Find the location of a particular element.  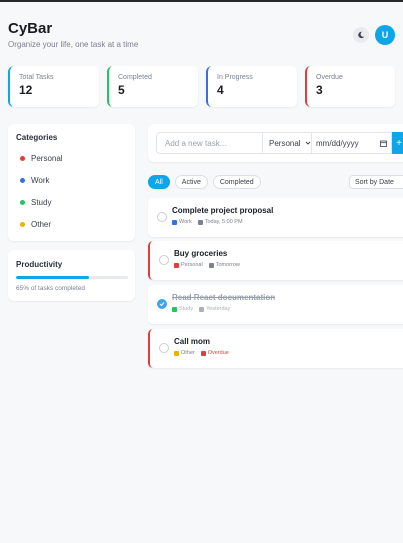

task-category-label: Personal is located at coordinates (192, 265).